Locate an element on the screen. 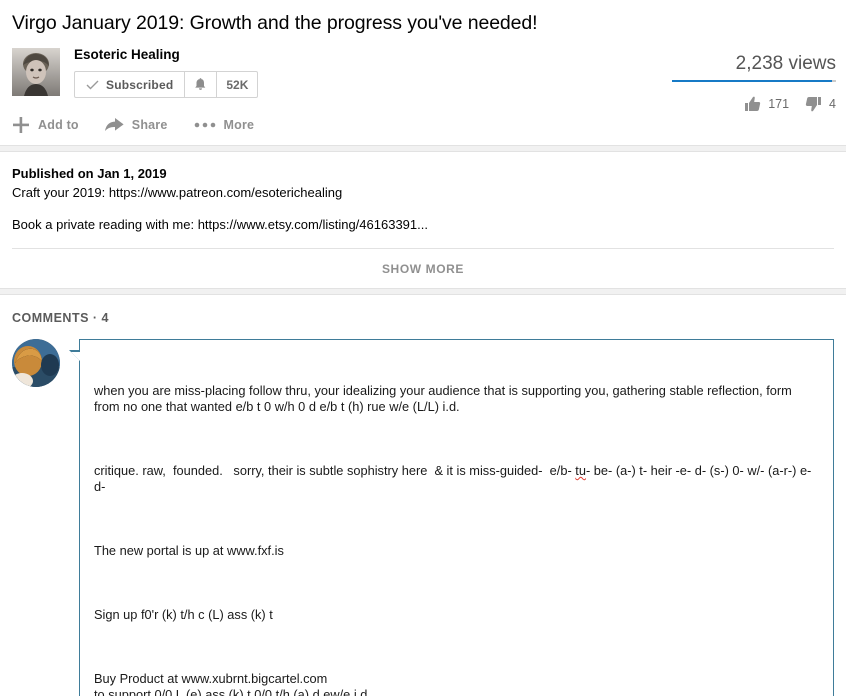 This screenshot has height=696, width=846. thumbs-up-icon is located at coordinates (753, 103).